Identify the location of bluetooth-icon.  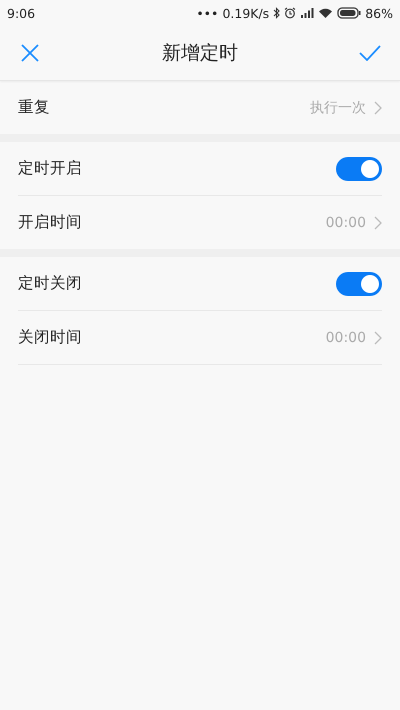
(276, 13).